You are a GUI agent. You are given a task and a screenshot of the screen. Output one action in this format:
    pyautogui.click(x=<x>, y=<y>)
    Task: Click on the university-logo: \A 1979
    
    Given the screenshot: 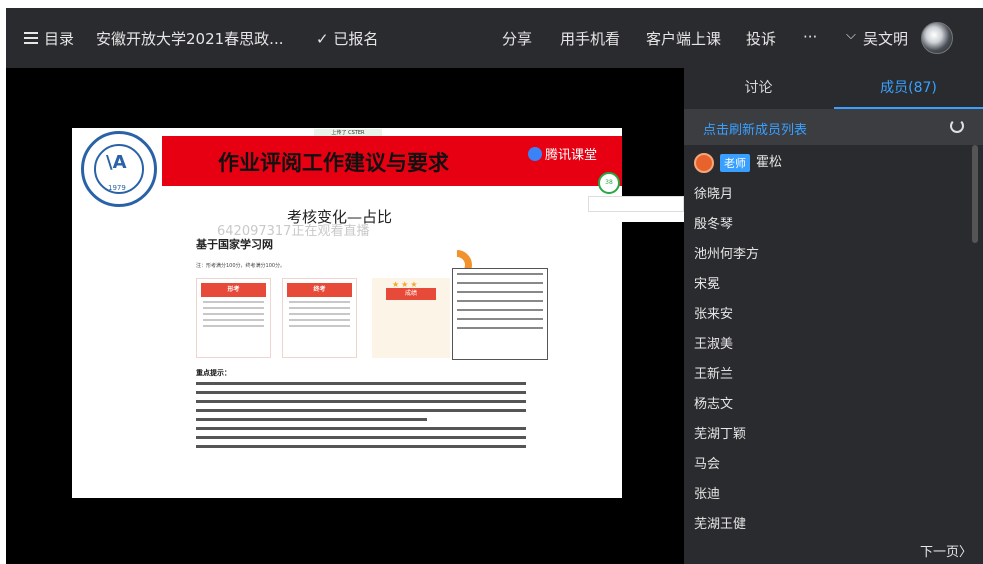 What is the action you would take?
    pyautogui.click(x=119, y=169)
    